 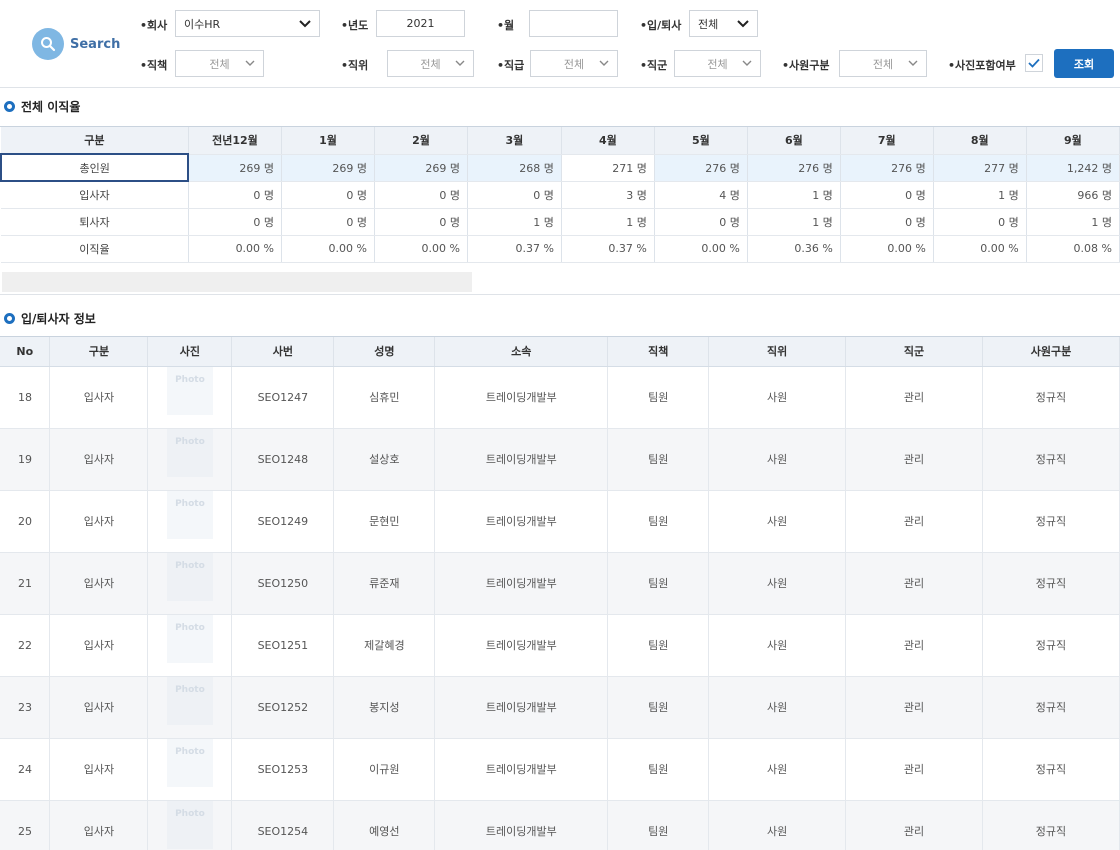 What do you see at coordinates (25, 825) in the screenshot?
I see `row-no: 25` at bounding box center [25, 825].